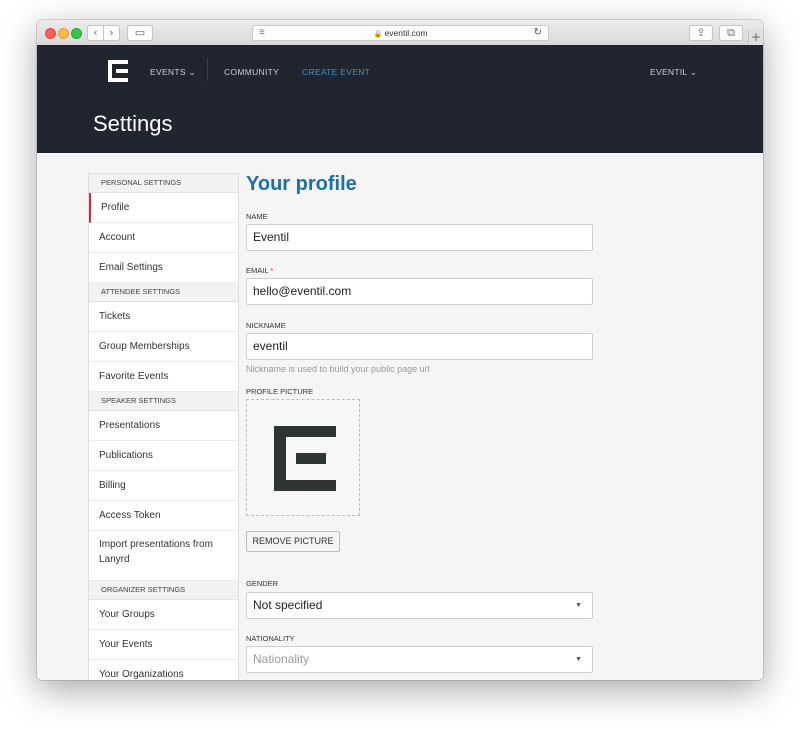 The width and height of the screenshot is (800, 733). What do you see at coordinates (76, 33) in the screenshot?
I see `zoom-window-button` at bounding box center [76, 33].